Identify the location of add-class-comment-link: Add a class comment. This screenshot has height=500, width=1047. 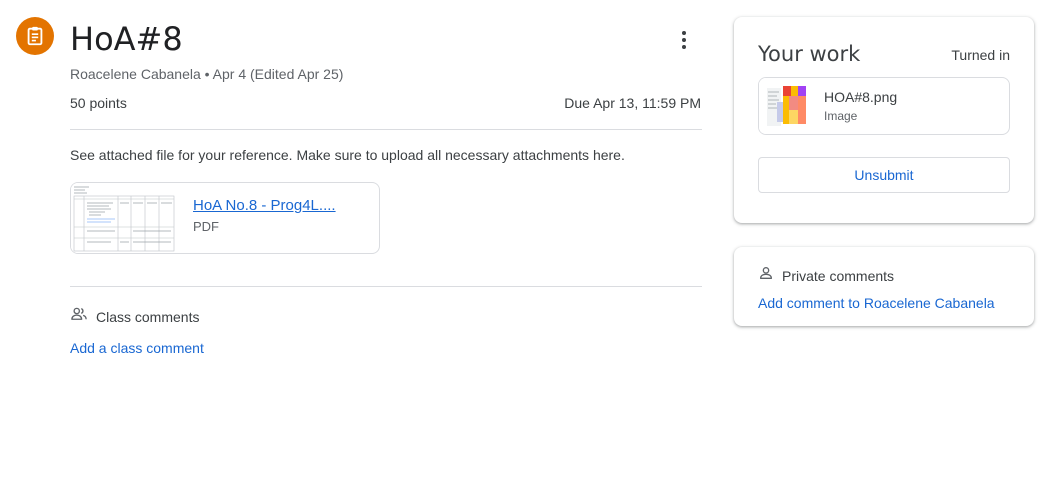
(137, 348).